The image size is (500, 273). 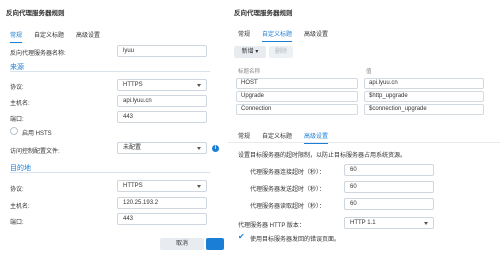 What do you see at coordinates (322, 156) in the screenshot?
I see `timeout-description: 设置目标服务器的超时限制，以防止目标服务器占用系统资源。` at bounding box center [322, 156].